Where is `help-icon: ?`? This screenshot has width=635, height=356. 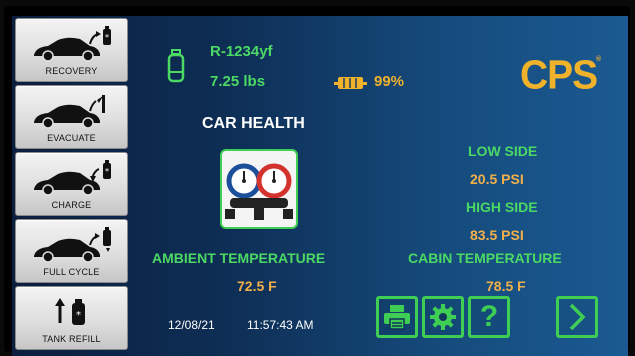
help-icon: ? is located at coordinates (489, 316).